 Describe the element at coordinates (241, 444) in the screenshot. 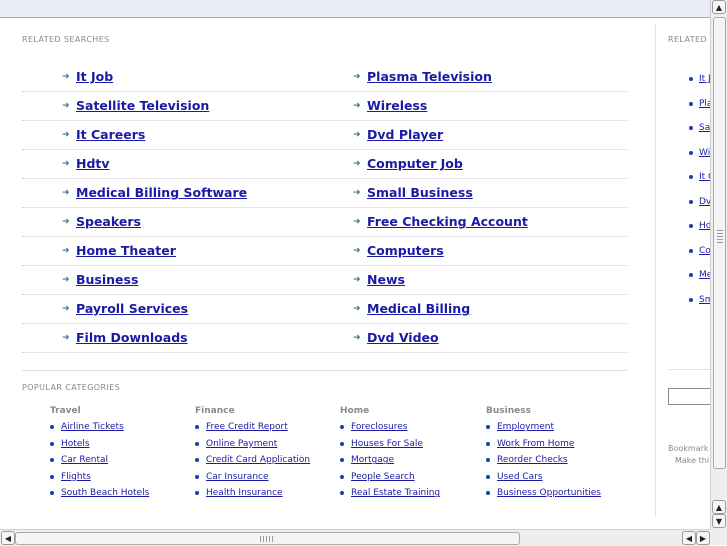

I see `category-link: Online Payment` at that location.